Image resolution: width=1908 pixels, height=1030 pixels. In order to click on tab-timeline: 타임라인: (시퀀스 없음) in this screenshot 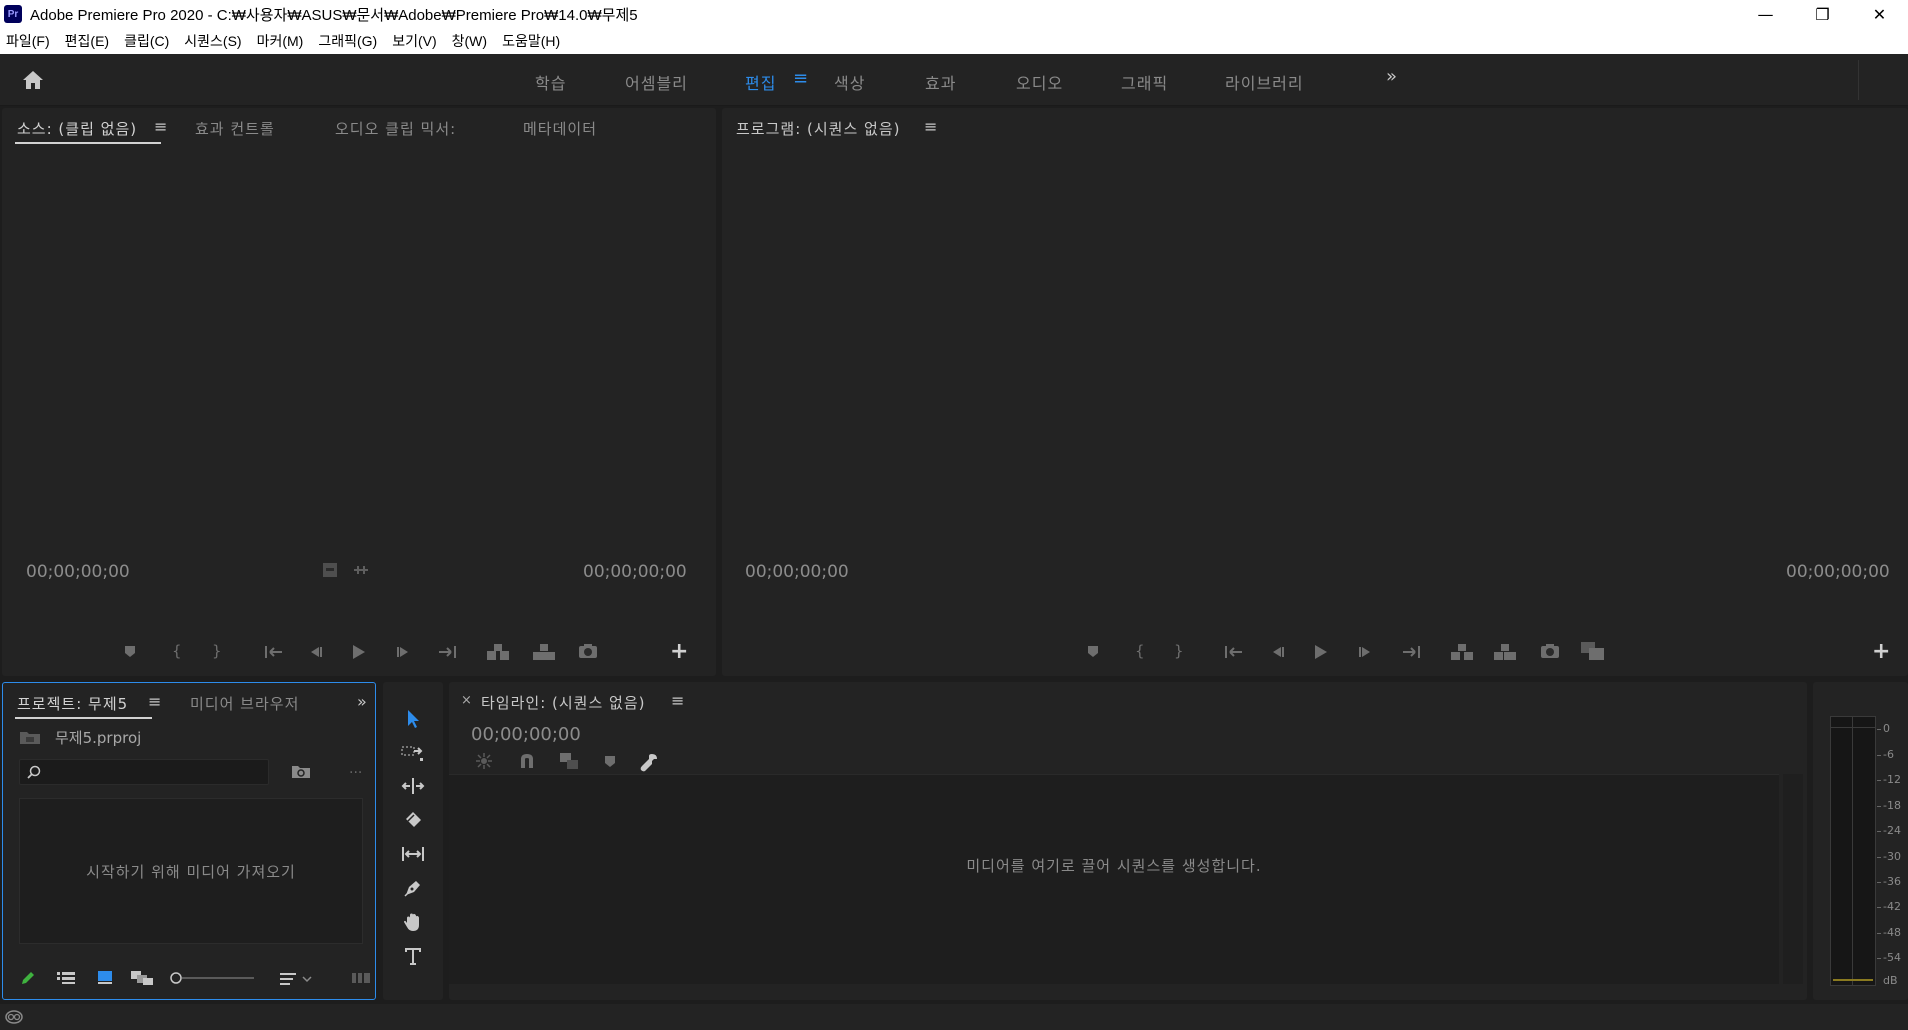, I will do `click(563, 702)`.